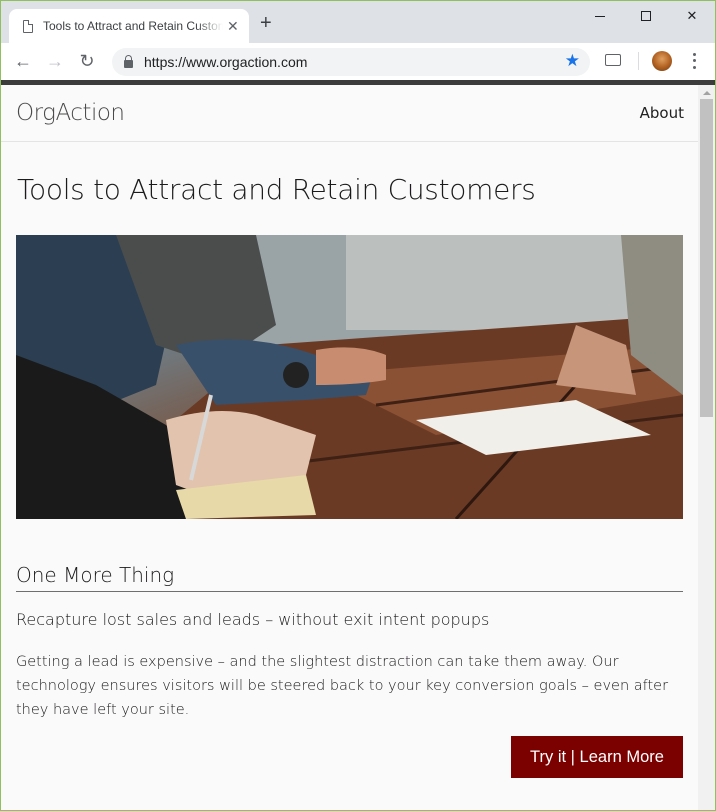 The height and width of the screenshot is (811, 716). I want to click on window-controls: ✕, so click(646, 16).